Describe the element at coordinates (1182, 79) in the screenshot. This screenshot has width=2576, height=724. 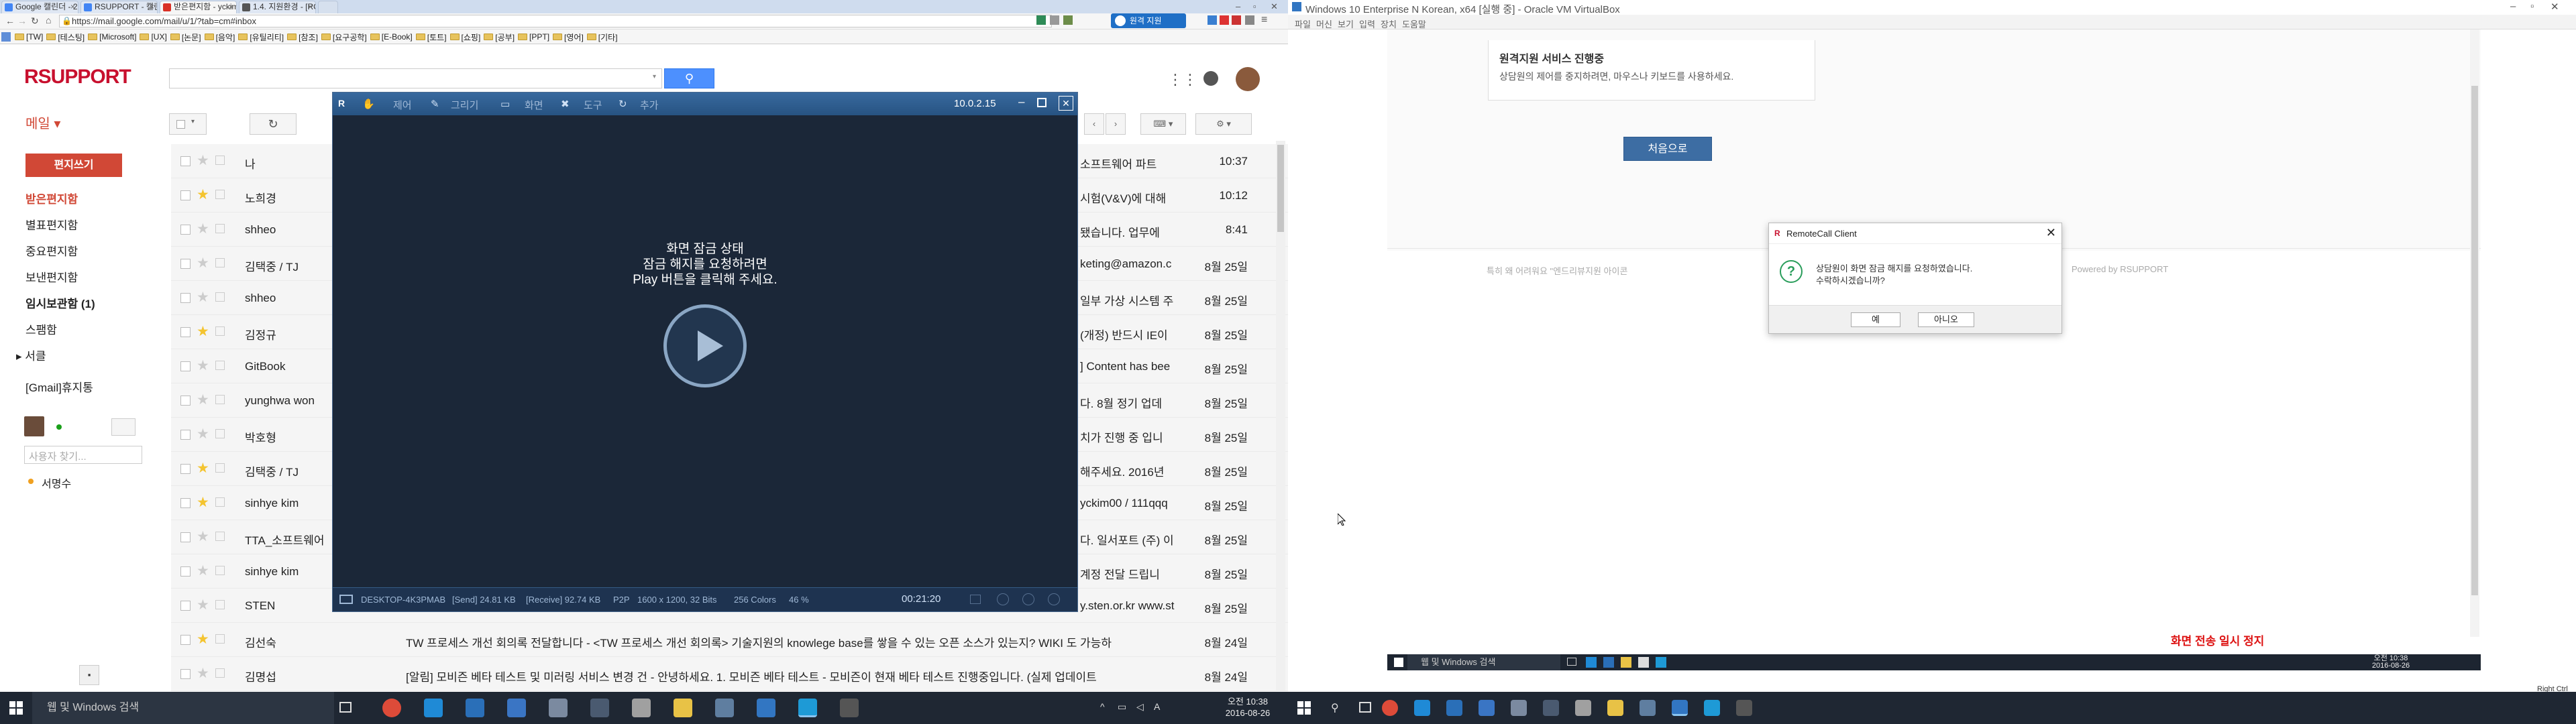
I see `apps-grid-icon: ⋮⋮` at that location.